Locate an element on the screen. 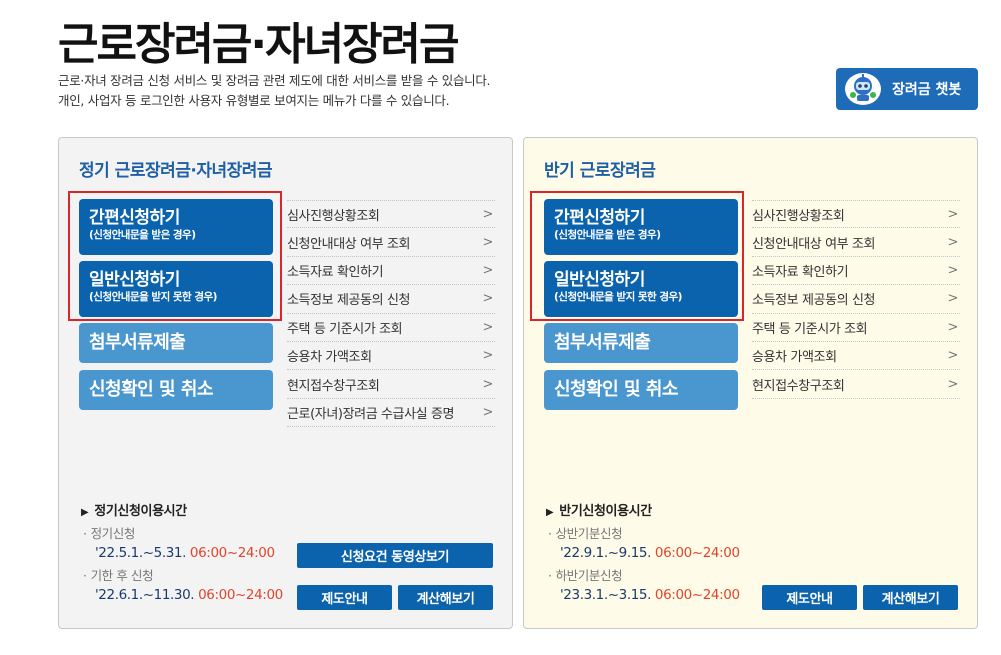 The image size is (1001, 655). panel-title: 정기 근로장려금·자녀장려금 is located at coordinates (176, 171).